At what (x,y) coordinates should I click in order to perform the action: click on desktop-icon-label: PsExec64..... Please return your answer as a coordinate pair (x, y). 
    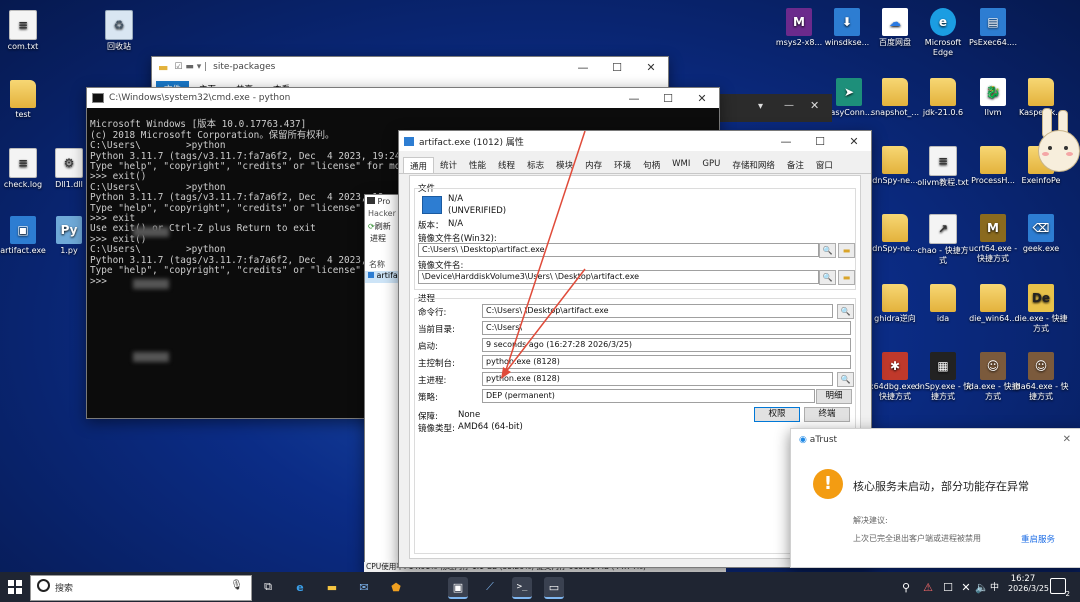
    Looking at the image, I should click on (993, 42).